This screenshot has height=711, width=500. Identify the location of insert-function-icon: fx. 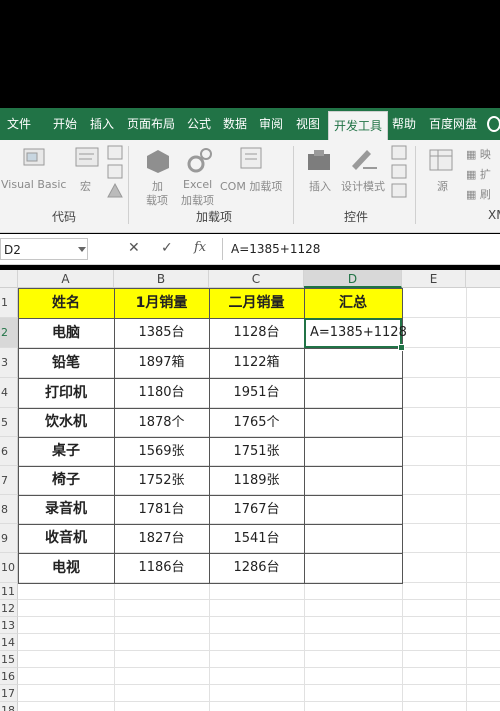
(200, 247).